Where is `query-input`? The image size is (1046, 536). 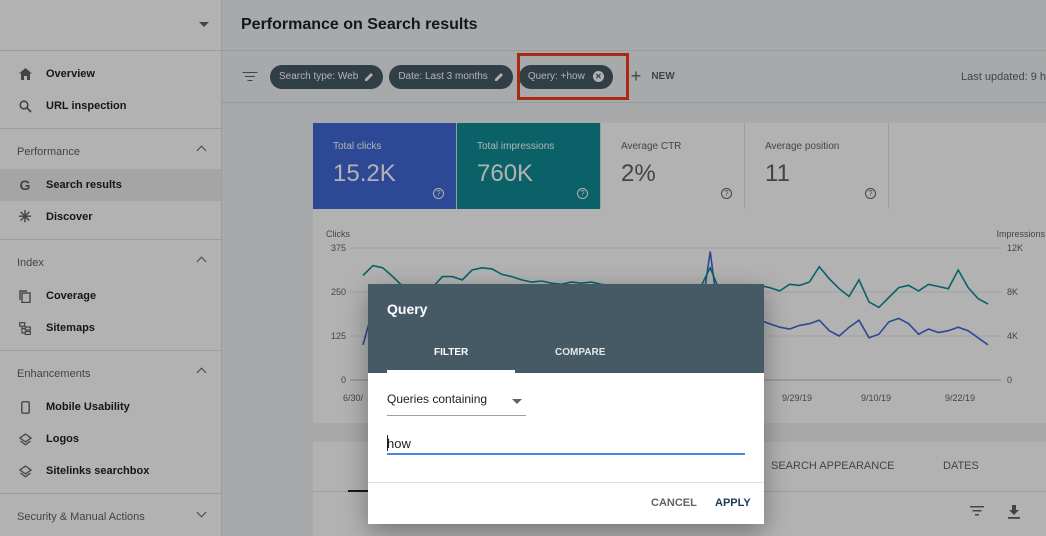
query-input is located at coordinates (566, 444).